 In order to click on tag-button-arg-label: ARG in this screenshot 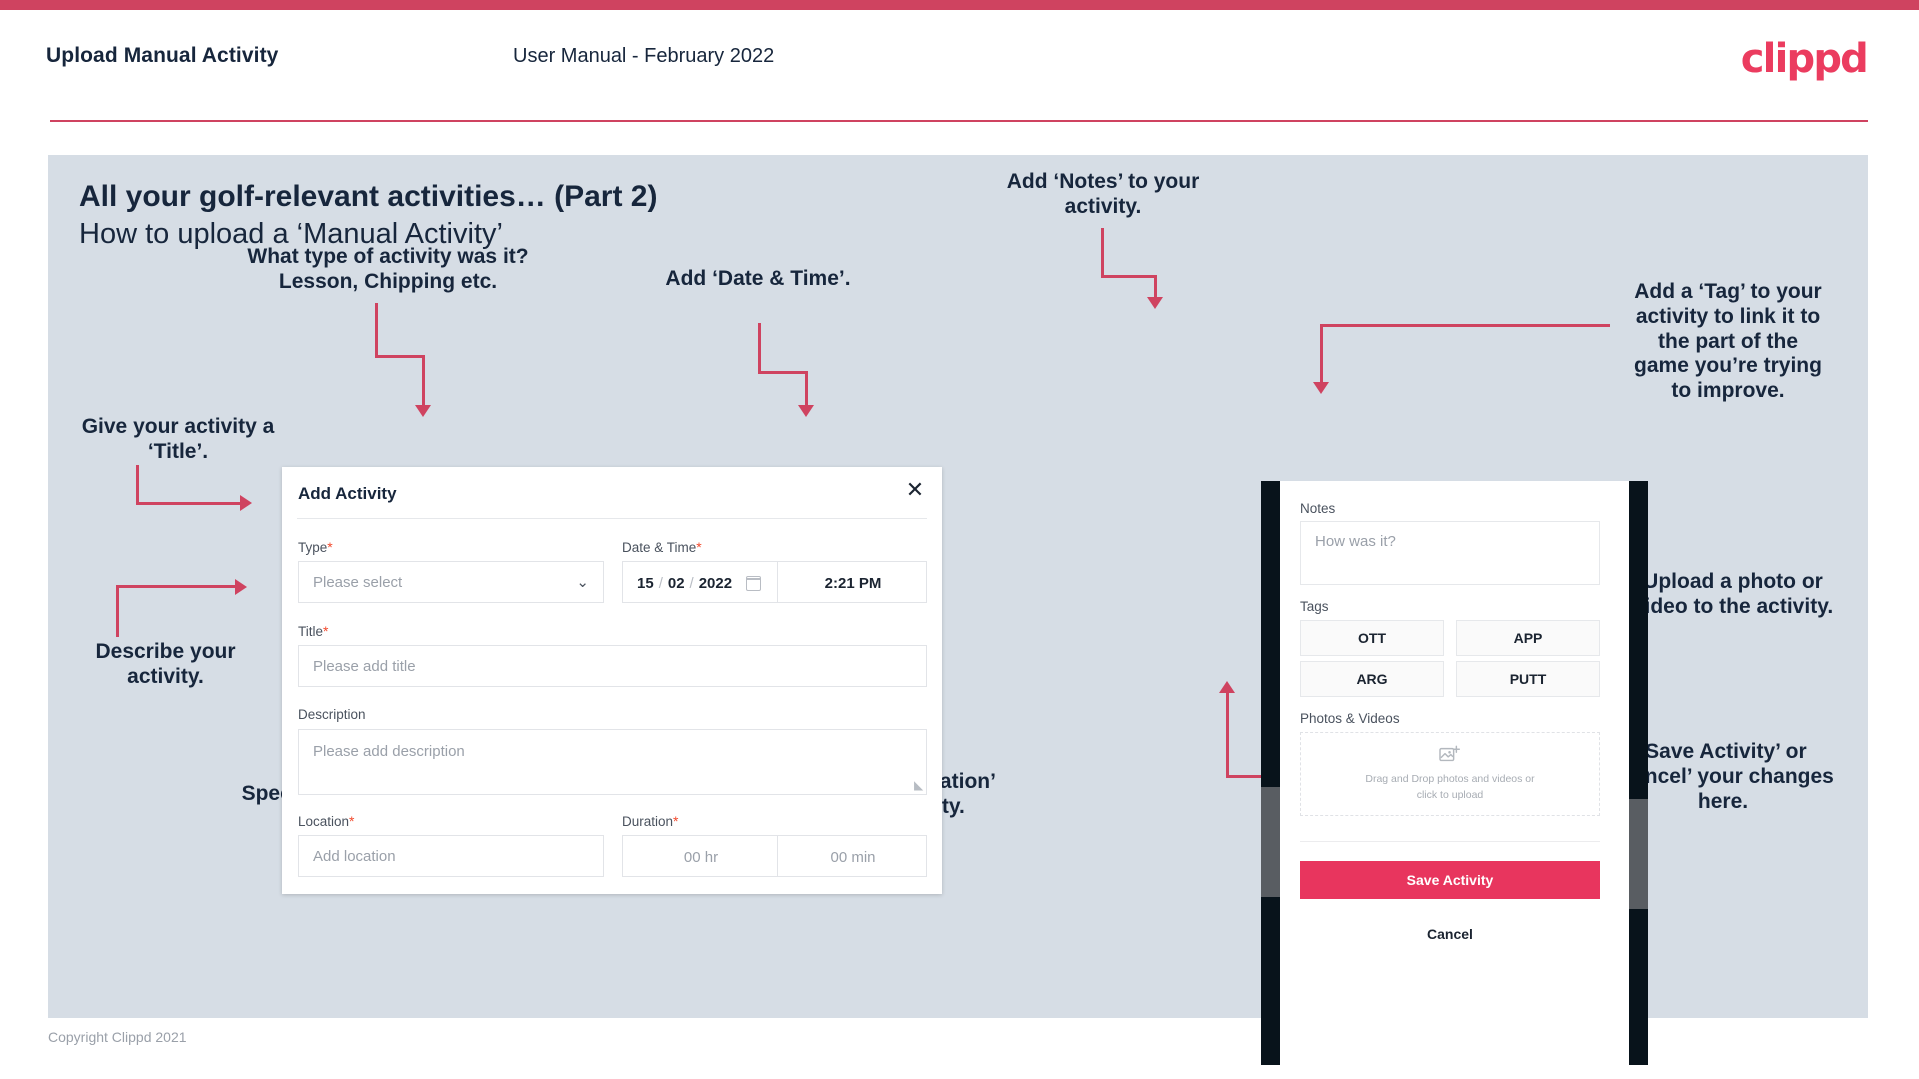, I will do `click(1372, 679)`.